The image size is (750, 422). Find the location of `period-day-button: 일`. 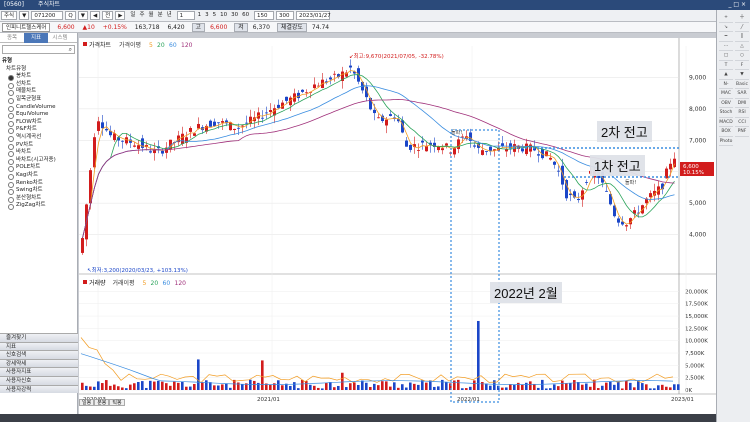

period-day-button: 일 is located at coordinates (132, 15).